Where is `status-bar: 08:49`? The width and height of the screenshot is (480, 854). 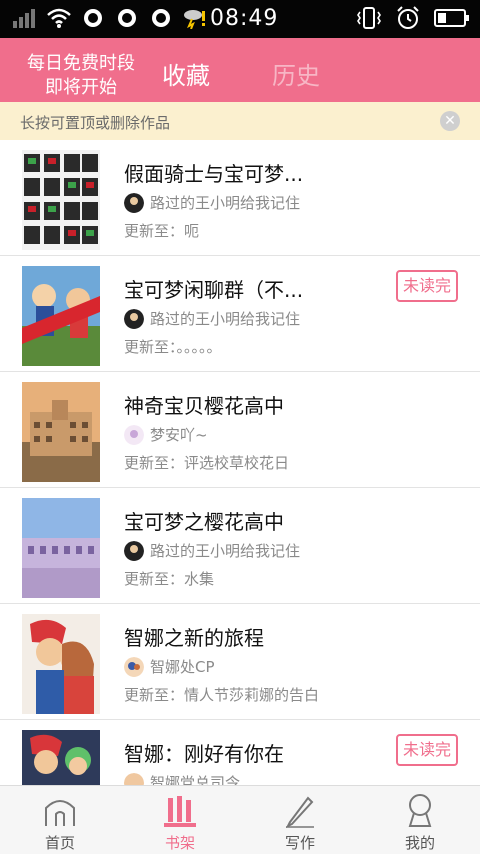 status-bar: 08:49 is located at coordinates (240, 19).